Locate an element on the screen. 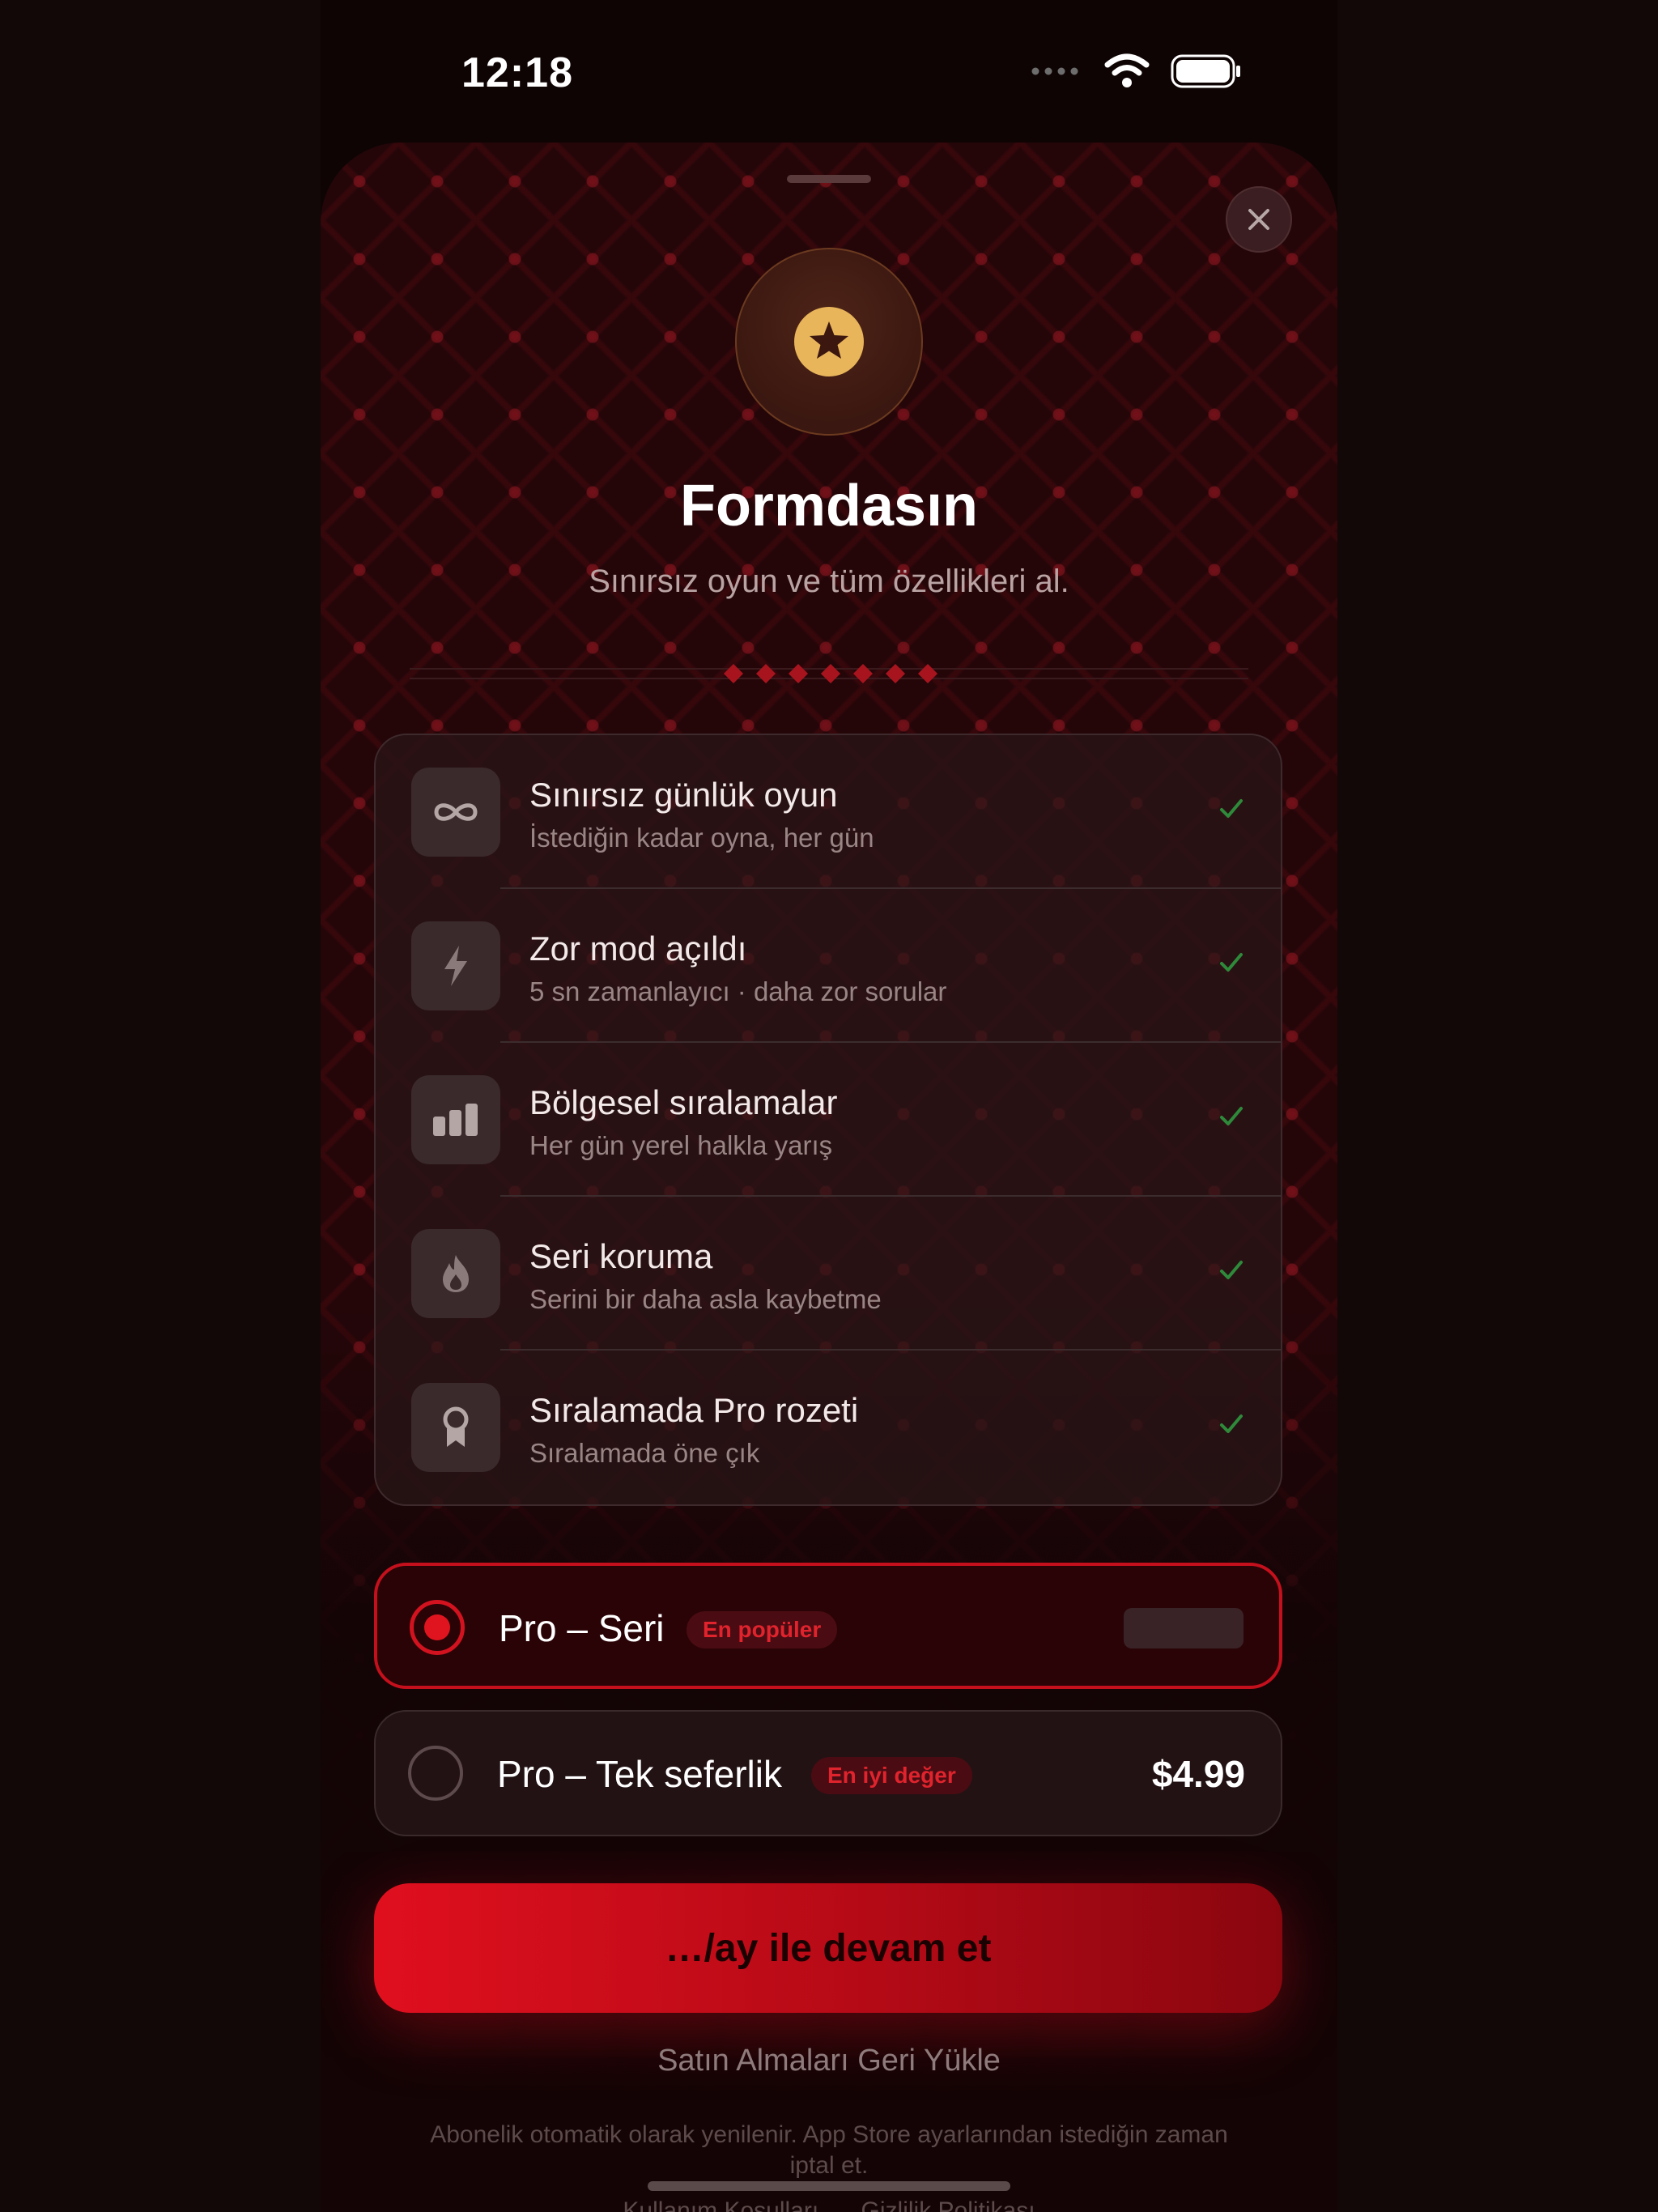  feature-title: Sıralamada Pro rozeti is located at coordinates (694, 1410).